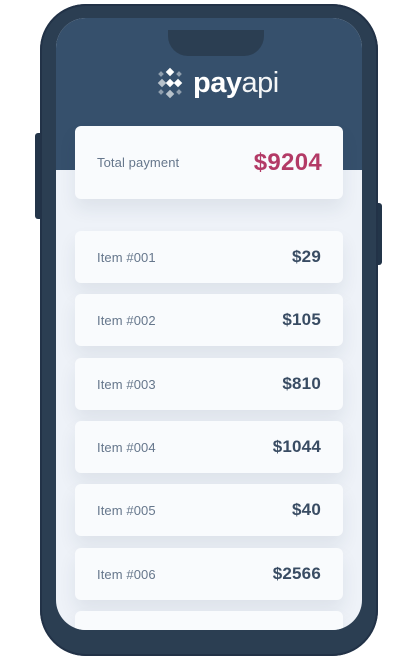 This screenshot has width=419, height=660. I want to click on payment-item-amount: $40, so click(306, 509).